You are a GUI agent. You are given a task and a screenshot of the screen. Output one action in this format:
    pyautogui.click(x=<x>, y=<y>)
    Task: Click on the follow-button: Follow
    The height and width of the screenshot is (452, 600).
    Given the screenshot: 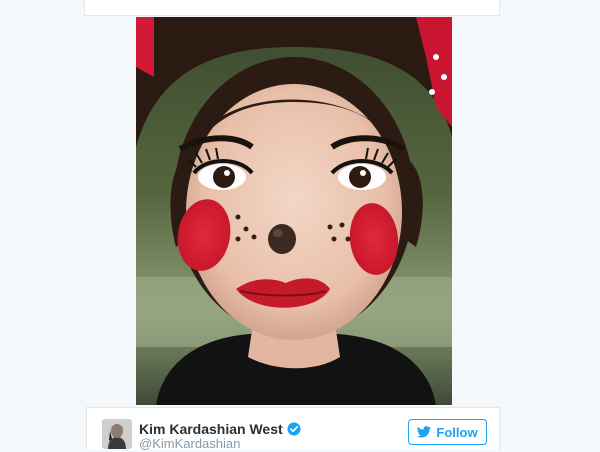 What is the action you would take?
    pyautogui.click(x=447, y=432)
    